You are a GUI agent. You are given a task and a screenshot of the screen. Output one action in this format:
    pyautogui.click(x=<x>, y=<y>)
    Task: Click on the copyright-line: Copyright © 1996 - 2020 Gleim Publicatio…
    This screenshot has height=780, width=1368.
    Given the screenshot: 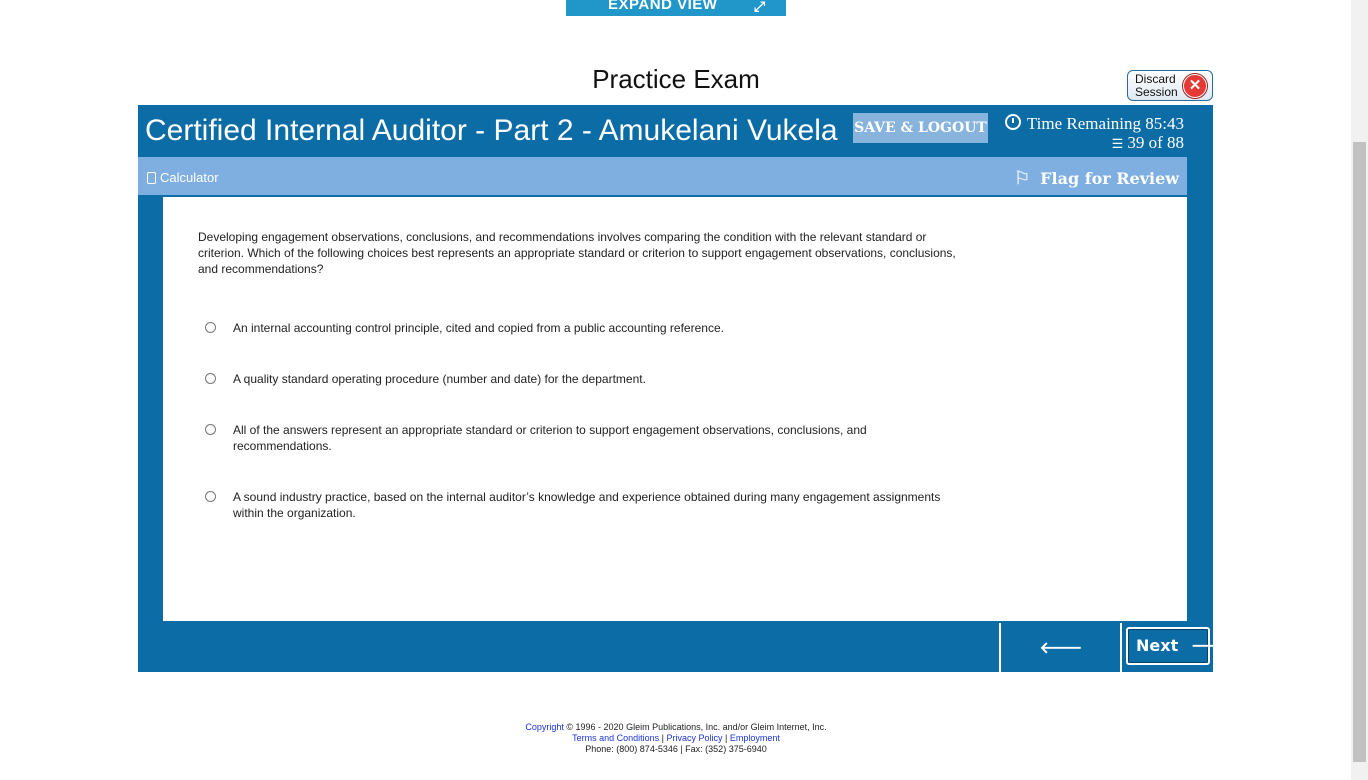 What is the action you would take?
    pyautogui.click(x=676, y=727)
    